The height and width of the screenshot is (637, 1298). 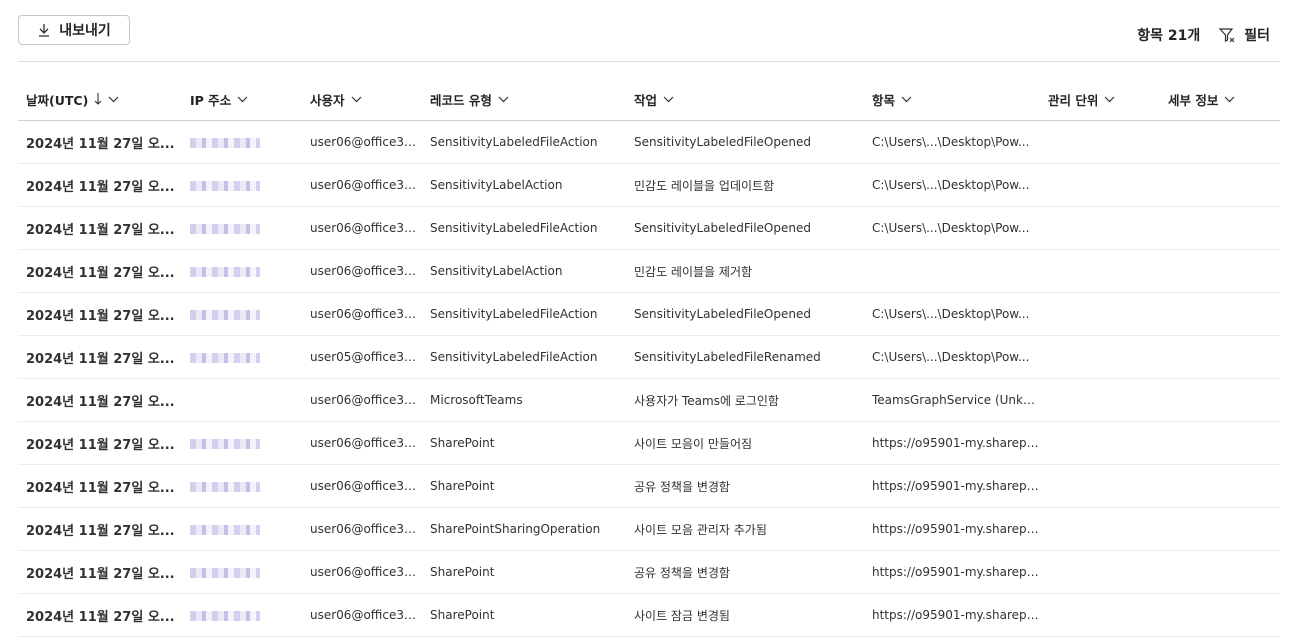 I want to click on table-header: 날짜(UTC) IP 주소 사용자 레코드 유형 작업 항목 관리 단위 세부 정보, so click(x=649, y=99).